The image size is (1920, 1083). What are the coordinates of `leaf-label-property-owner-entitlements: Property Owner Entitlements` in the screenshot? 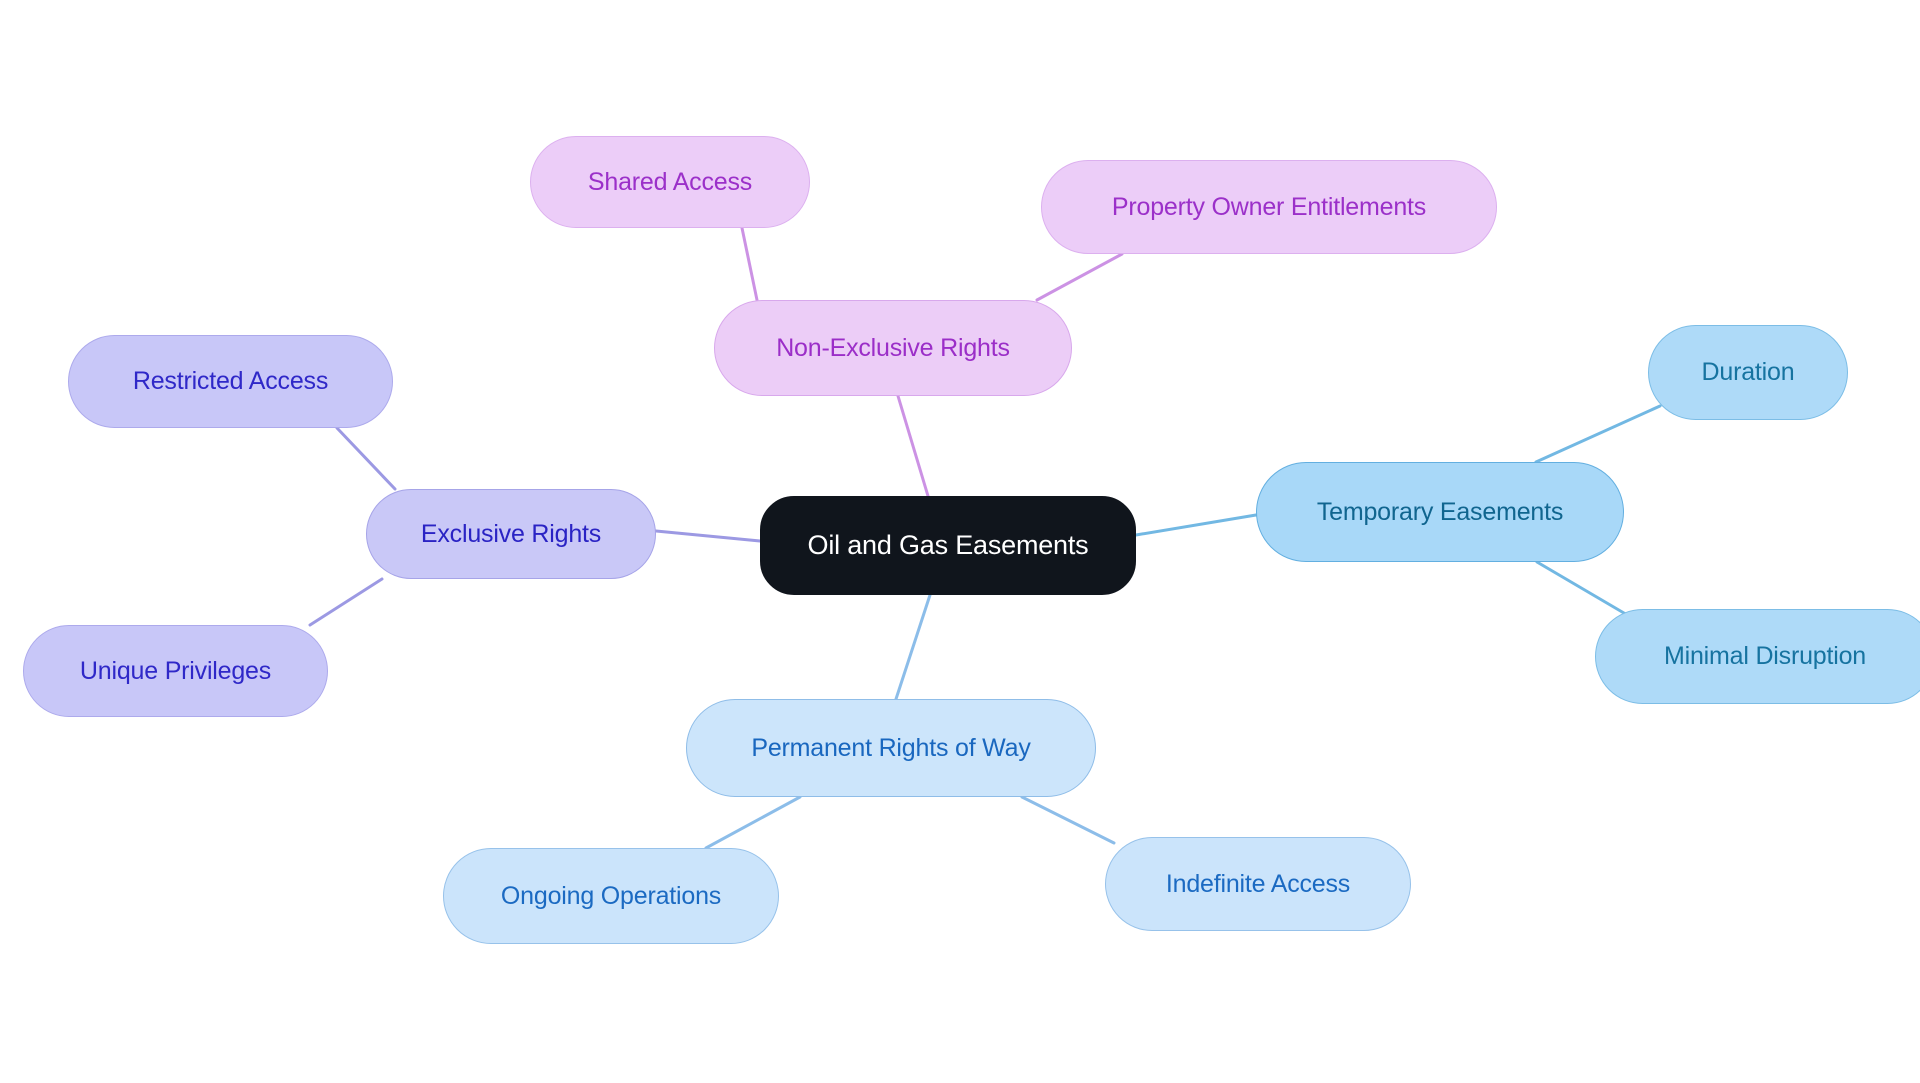 It's located at (1269, 206).